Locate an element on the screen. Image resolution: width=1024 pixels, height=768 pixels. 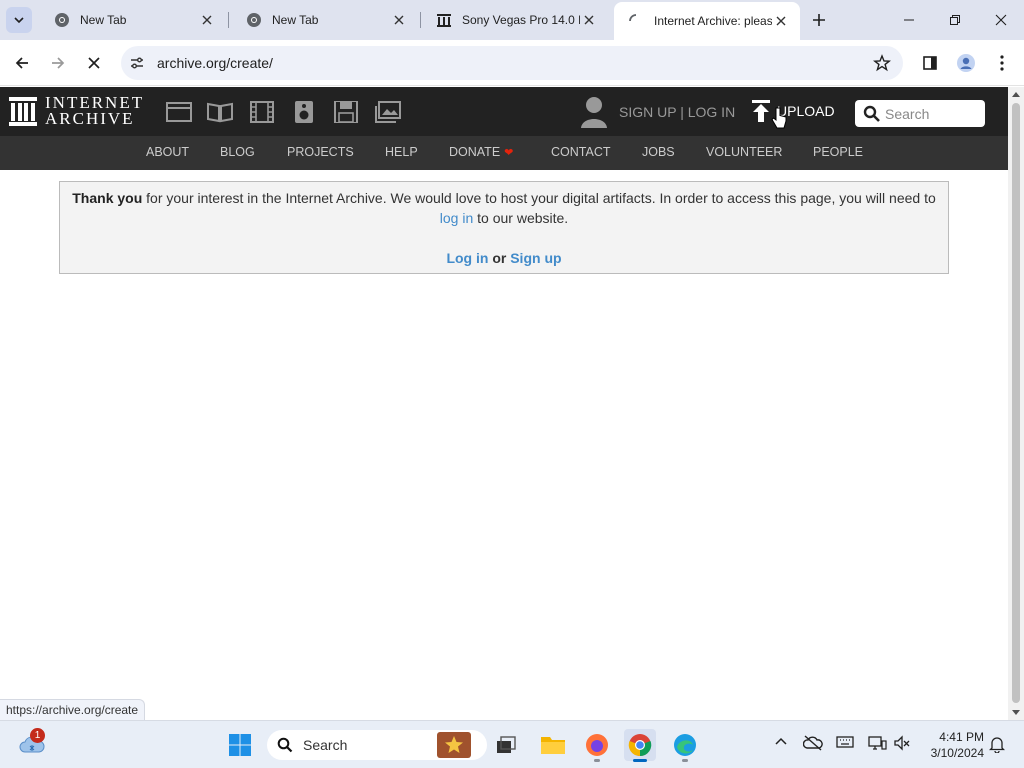
login-link: Log in is located at coordinates (467, 258).